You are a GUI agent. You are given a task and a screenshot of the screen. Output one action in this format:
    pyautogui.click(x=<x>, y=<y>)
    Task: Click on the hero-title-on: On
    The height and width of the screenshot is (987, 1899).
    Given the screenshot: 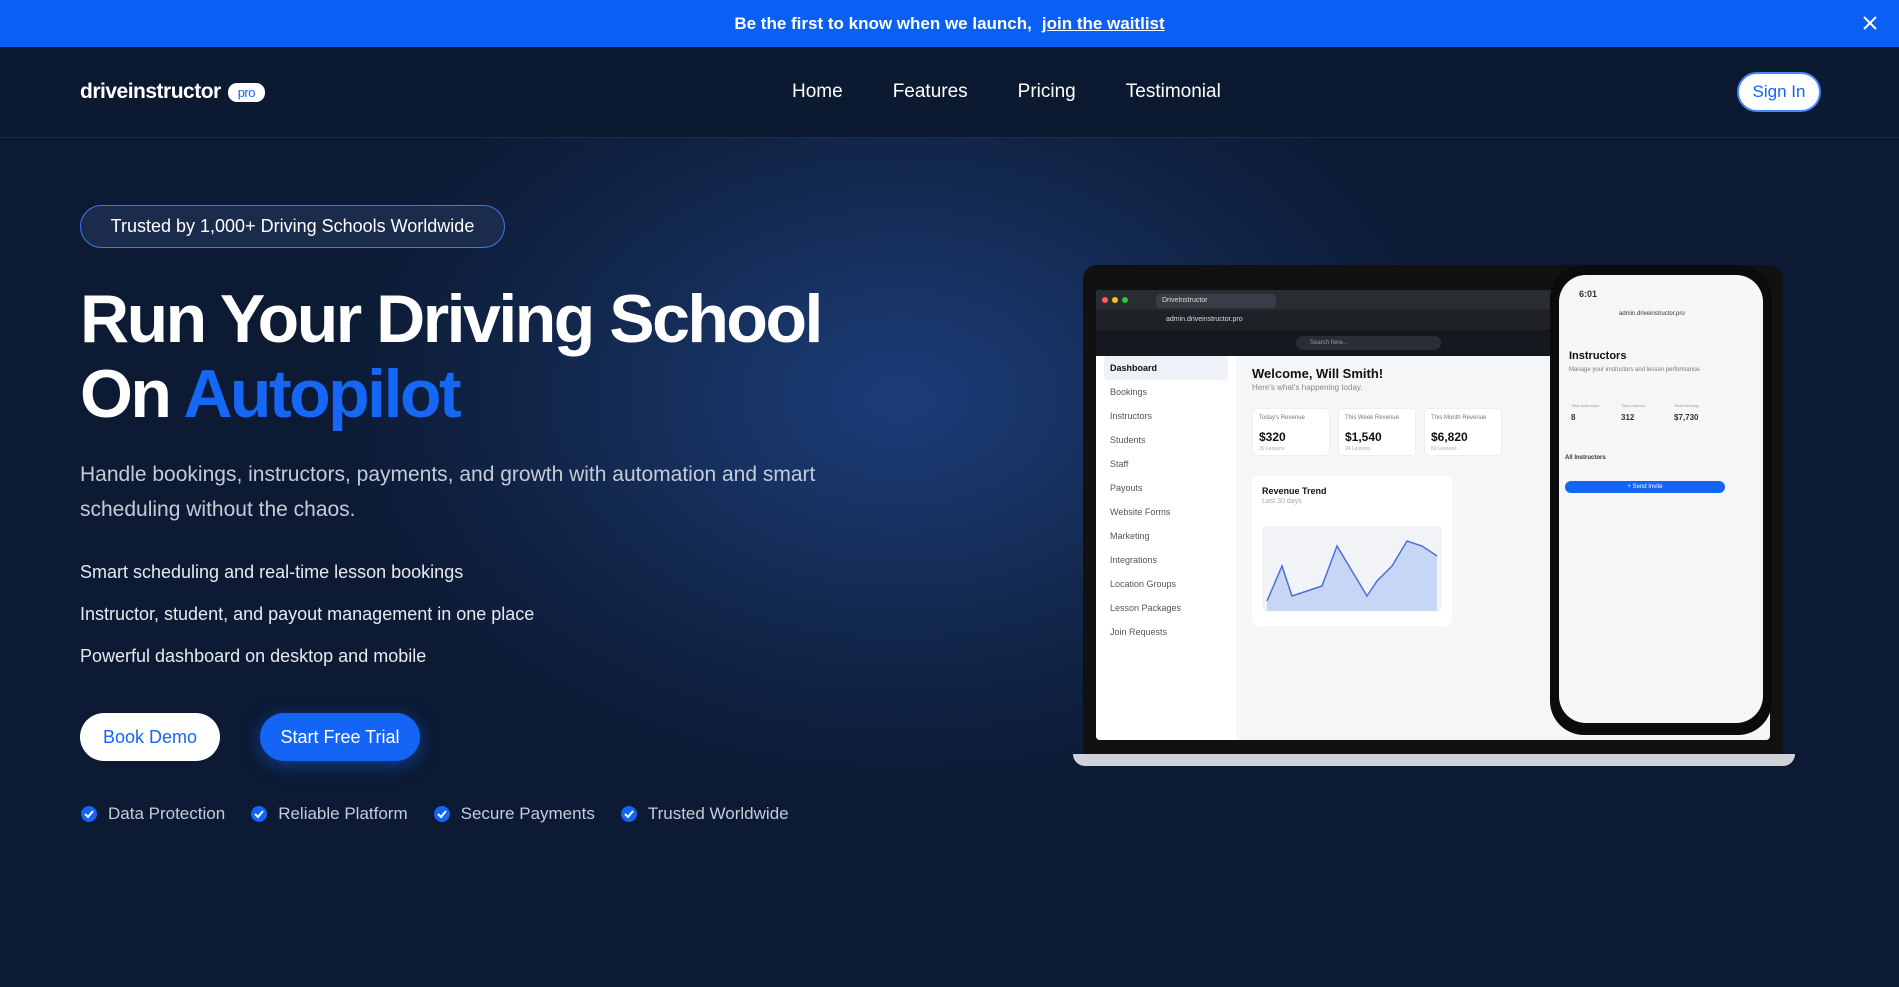 What is the action you would take?
    pyautogui.click(x=126, y=394)
    